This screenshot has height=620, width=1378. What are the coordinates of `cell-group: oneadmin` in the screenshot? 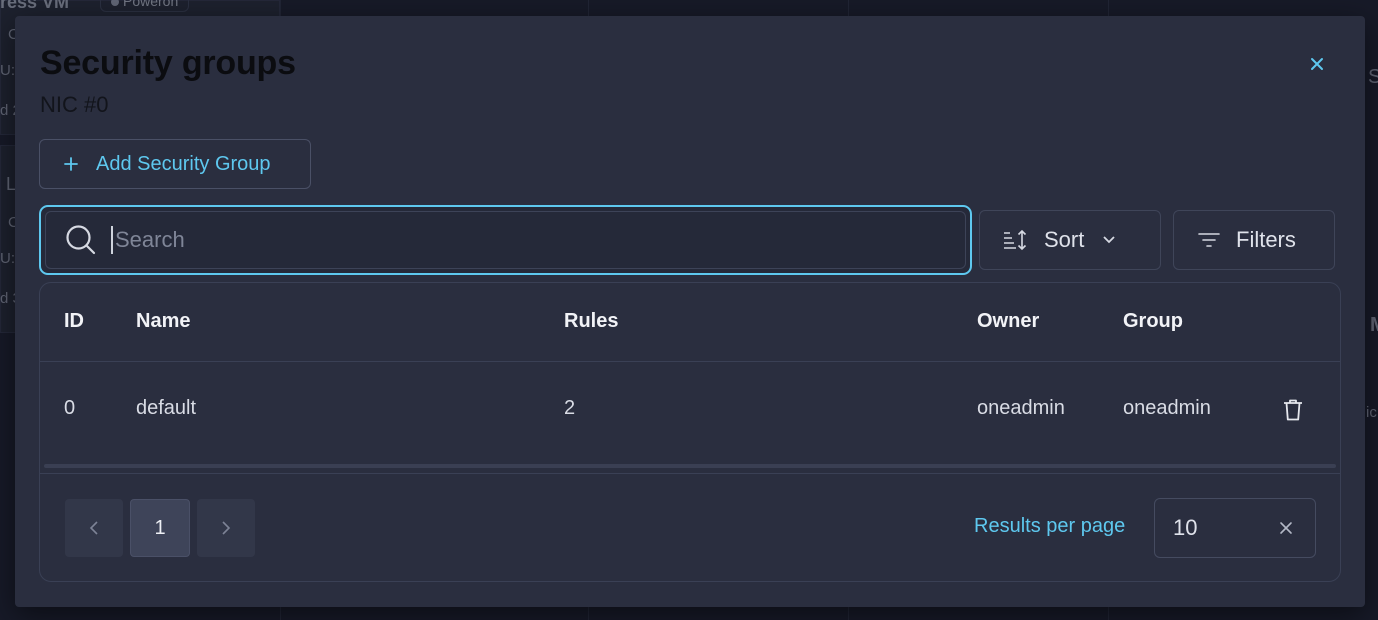 It's located at (1167, 408).